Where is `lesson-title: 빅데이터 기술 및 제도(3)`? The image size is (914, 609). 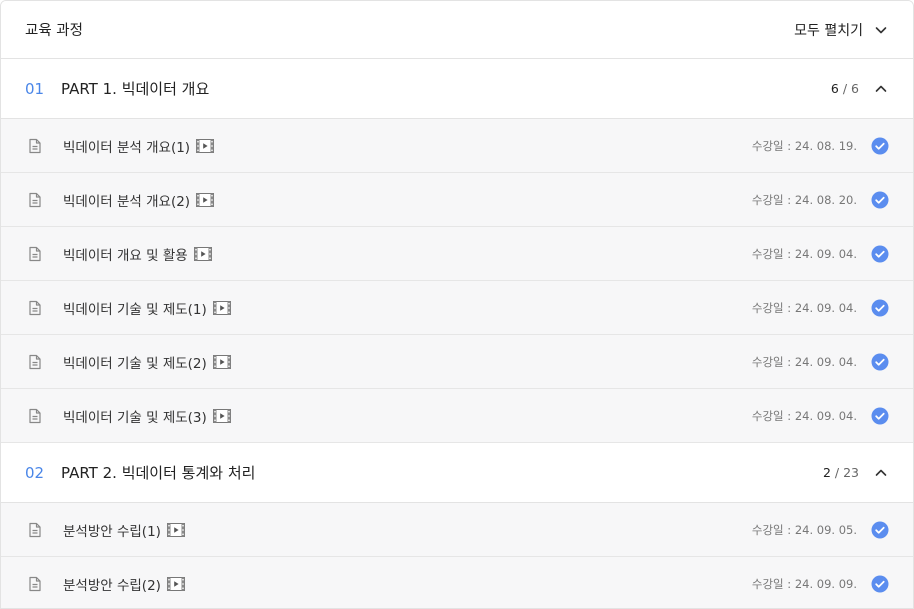 lesson-title: 빅데이터 기술 및 제도(3) is located at coordinates (135, 417).